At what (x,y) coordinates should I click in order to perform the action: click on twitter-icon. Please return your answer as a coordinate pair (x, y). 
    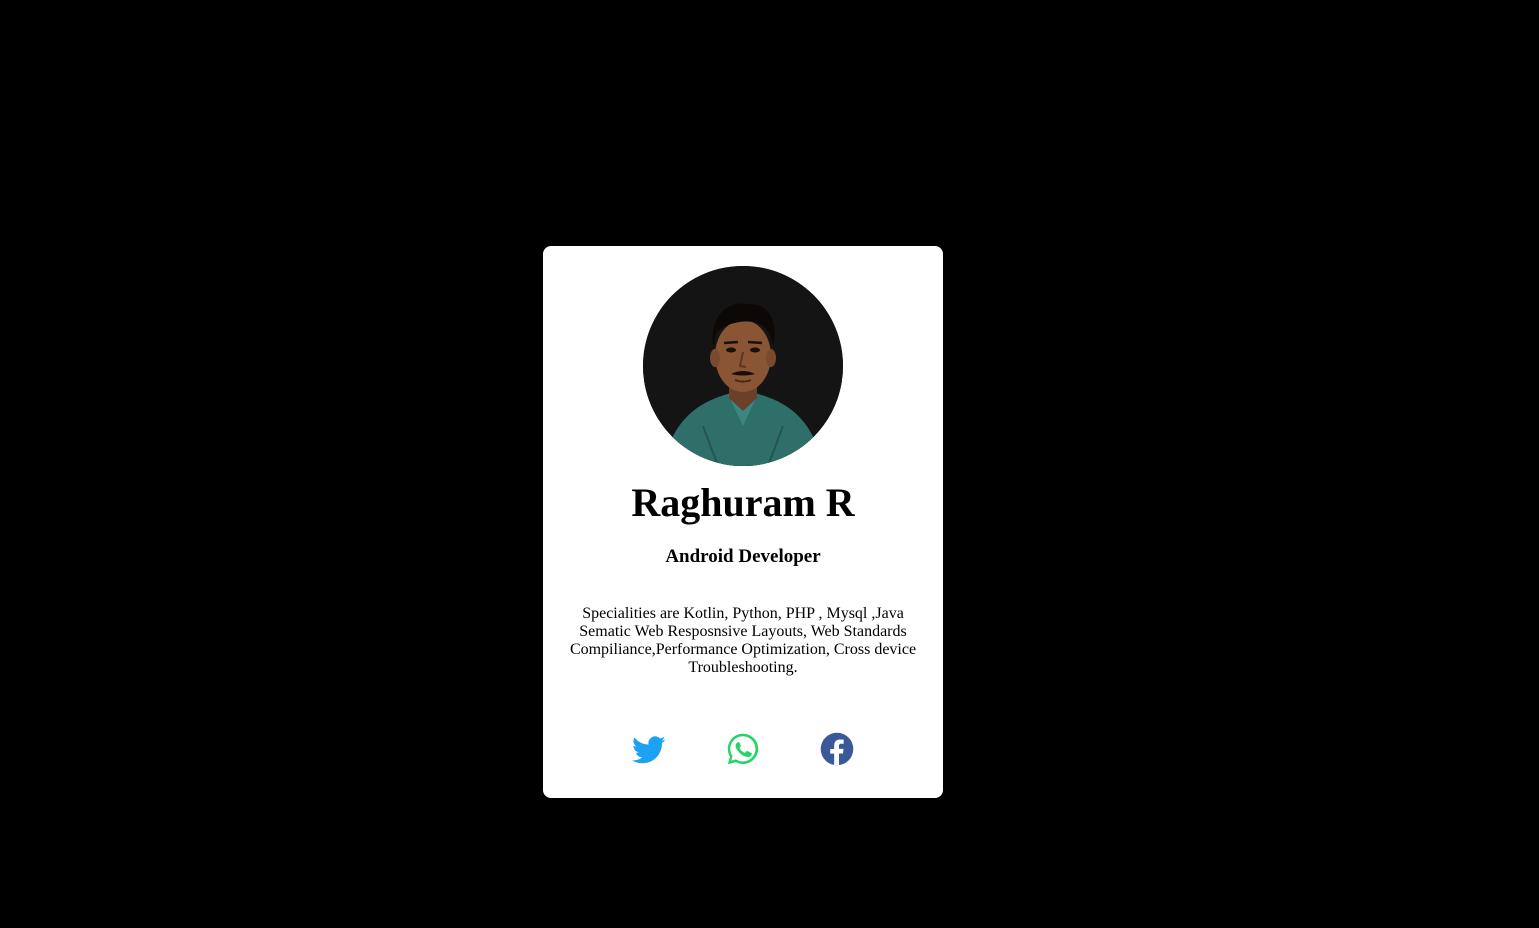
    Looking at the image, I should click on (649, 750).